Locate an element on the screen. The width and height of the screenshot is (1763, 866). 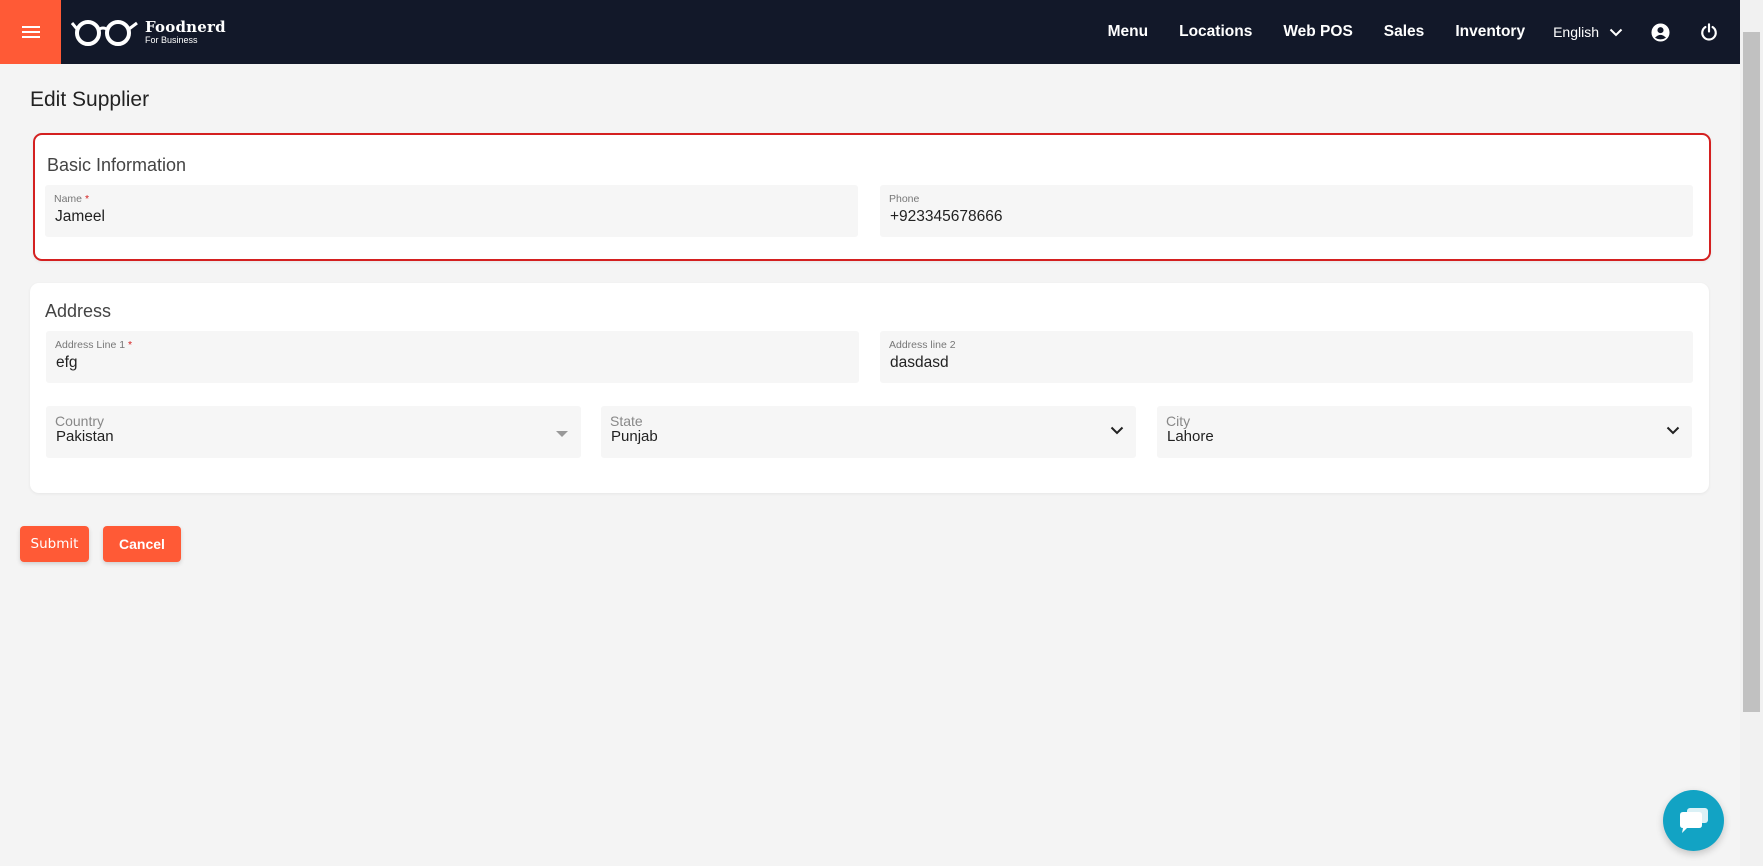
name-value: Jameel is located at coordinates (80, 216).